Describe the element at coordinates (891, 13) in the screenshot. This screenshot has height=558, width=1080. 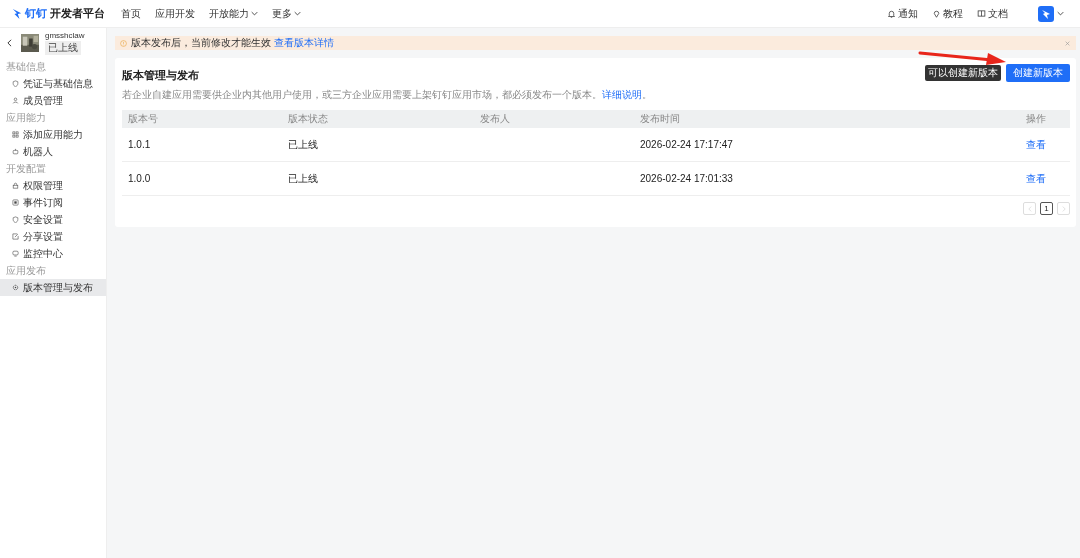
I see `bell-icon` at that location.